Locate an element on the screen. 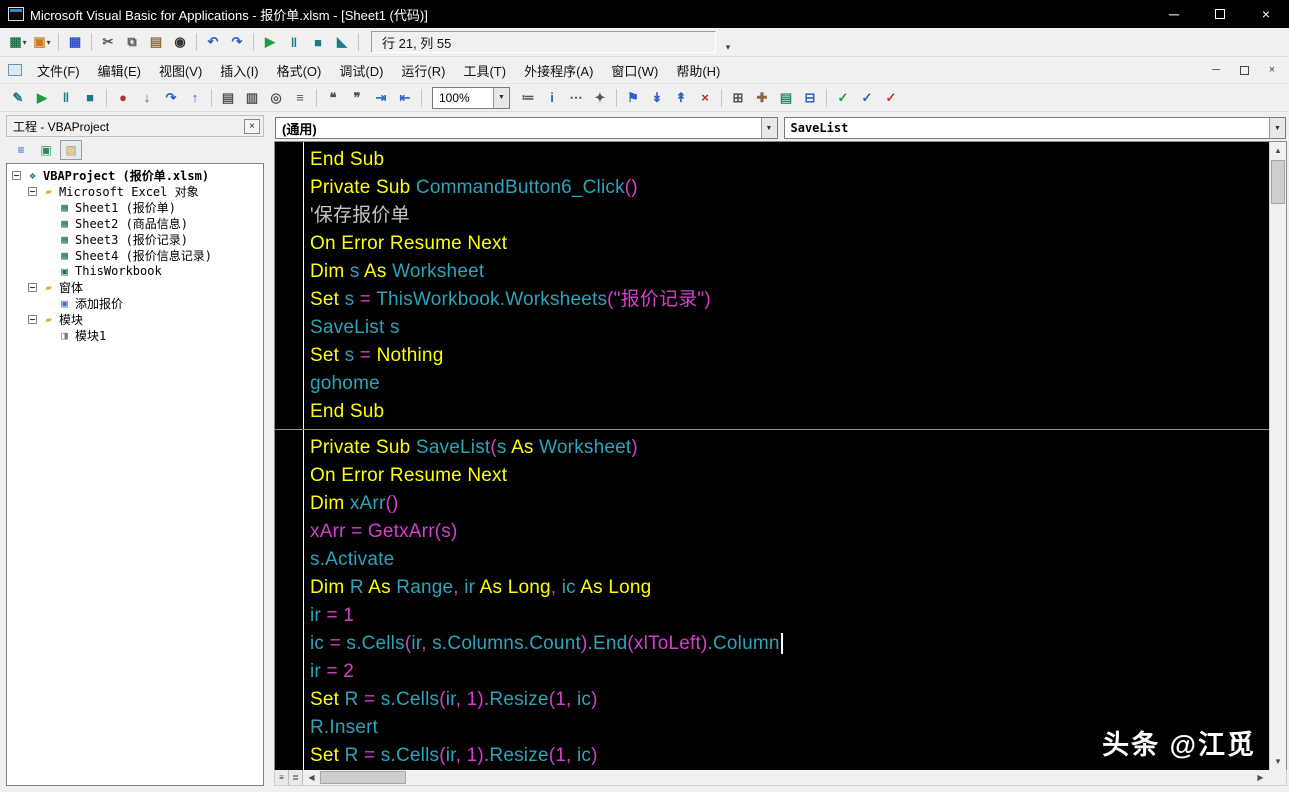 Image resolution: width=1289 pixels, height=792 pixels. horizontal-scrollbar: ≡ ≣ ◀ ▶ is located at coordinates (780, 778).